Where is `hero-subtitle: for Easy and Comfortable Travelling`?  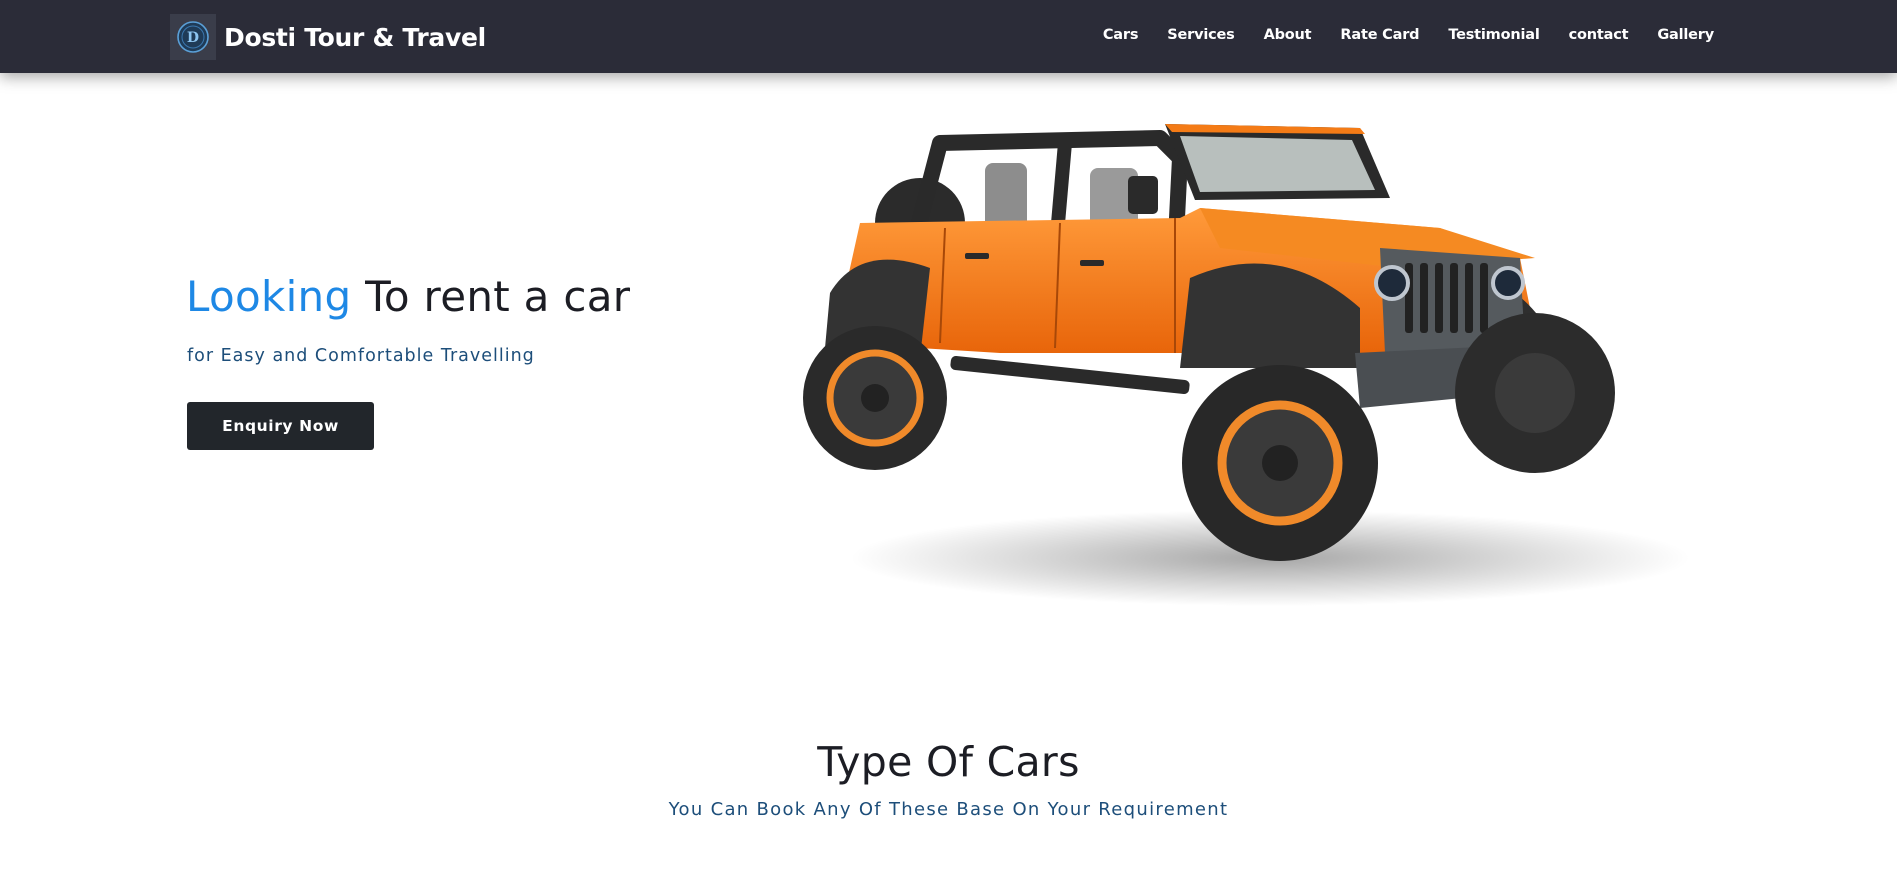 hero-subtitle: for Easy and Comfortable Travelling is located at coordinates (361, 356).